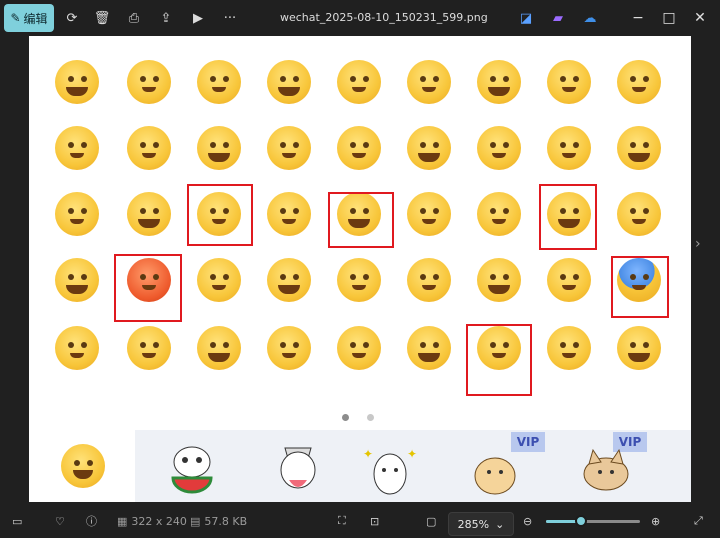 Image resolution: width=720 pixels, height=538 pixels. Describe the element at coordinates (590, 18) in the screenshot. I see `onedrive-icon: ☁` at that location.